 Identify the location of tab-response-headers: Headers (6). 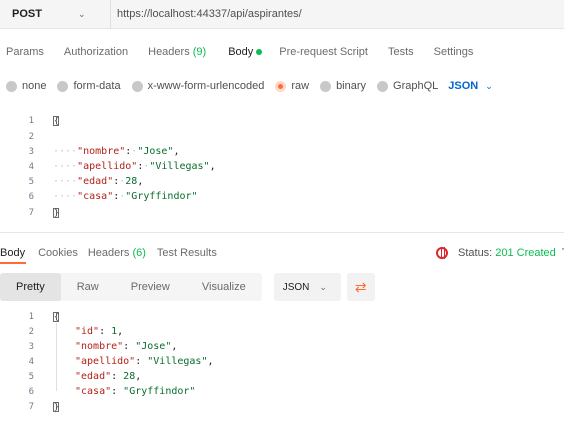
(117, 253).